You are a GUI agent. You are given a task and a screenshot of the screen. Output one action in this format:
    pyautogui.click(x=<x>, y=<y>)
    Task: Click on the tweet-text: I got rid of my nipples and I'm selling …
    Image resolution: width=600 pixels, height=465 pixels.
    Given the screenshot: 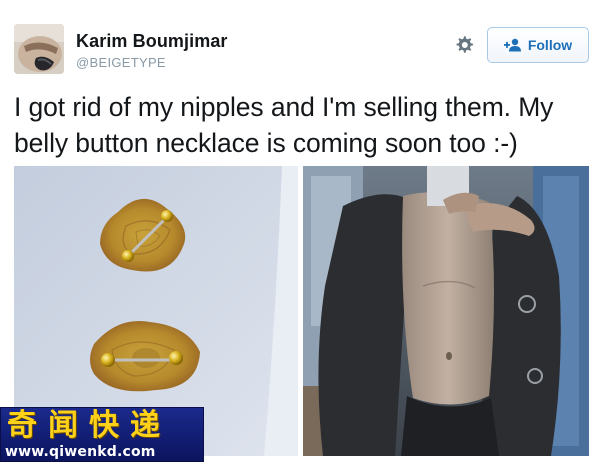 What is the action you would take?
    pyautogui.click(x=284, y=125)
    